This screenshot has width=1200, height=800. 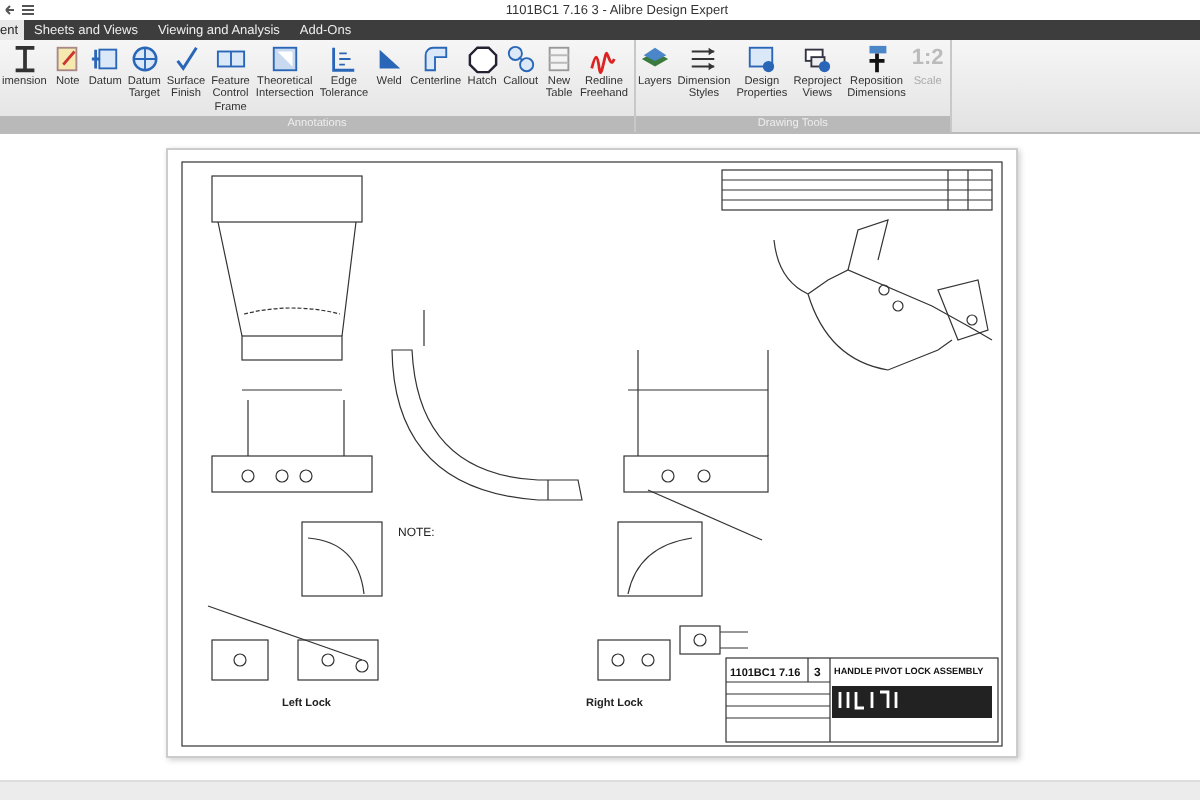 I want to click on sliders-icon, so click(x=703, y=59).